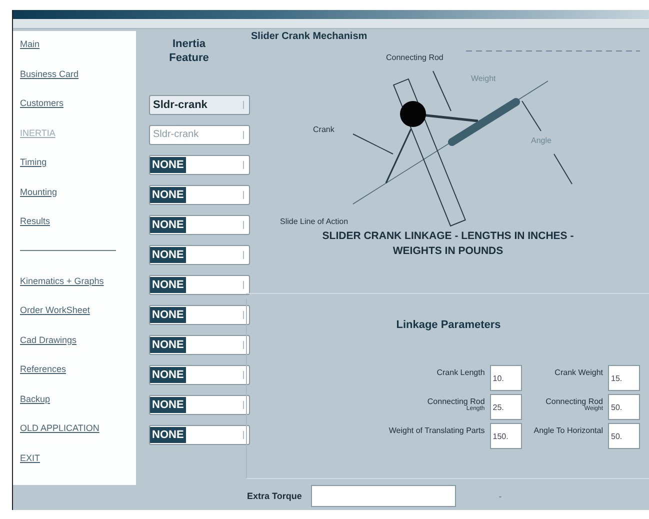  What do you see at coordinates (78, 53) in the screenshot?
I see `nav-link: Main` at bounding box center [78, 53].